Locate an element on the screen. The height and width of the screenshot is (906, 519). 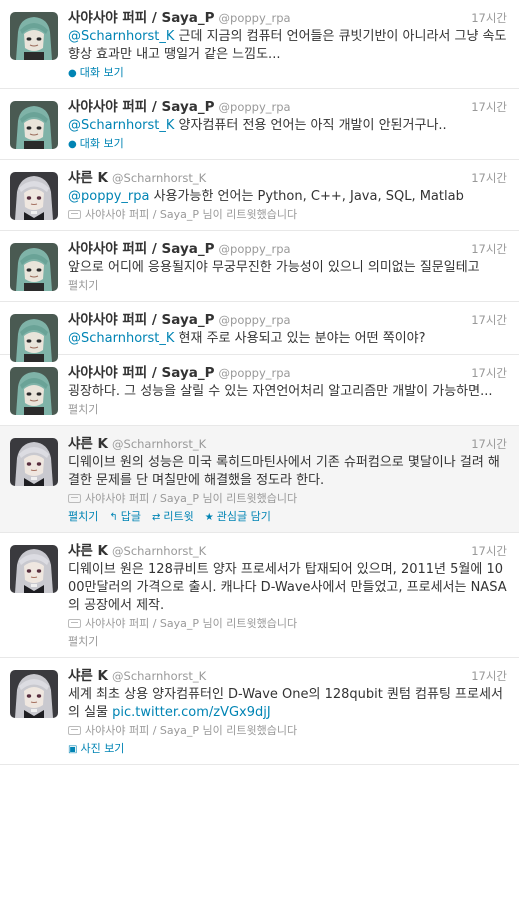
retweet-context-text: 사야사야 퍼피 / Saya_P 님이 리트윗했습니다 is located at coordinates (191, 623).